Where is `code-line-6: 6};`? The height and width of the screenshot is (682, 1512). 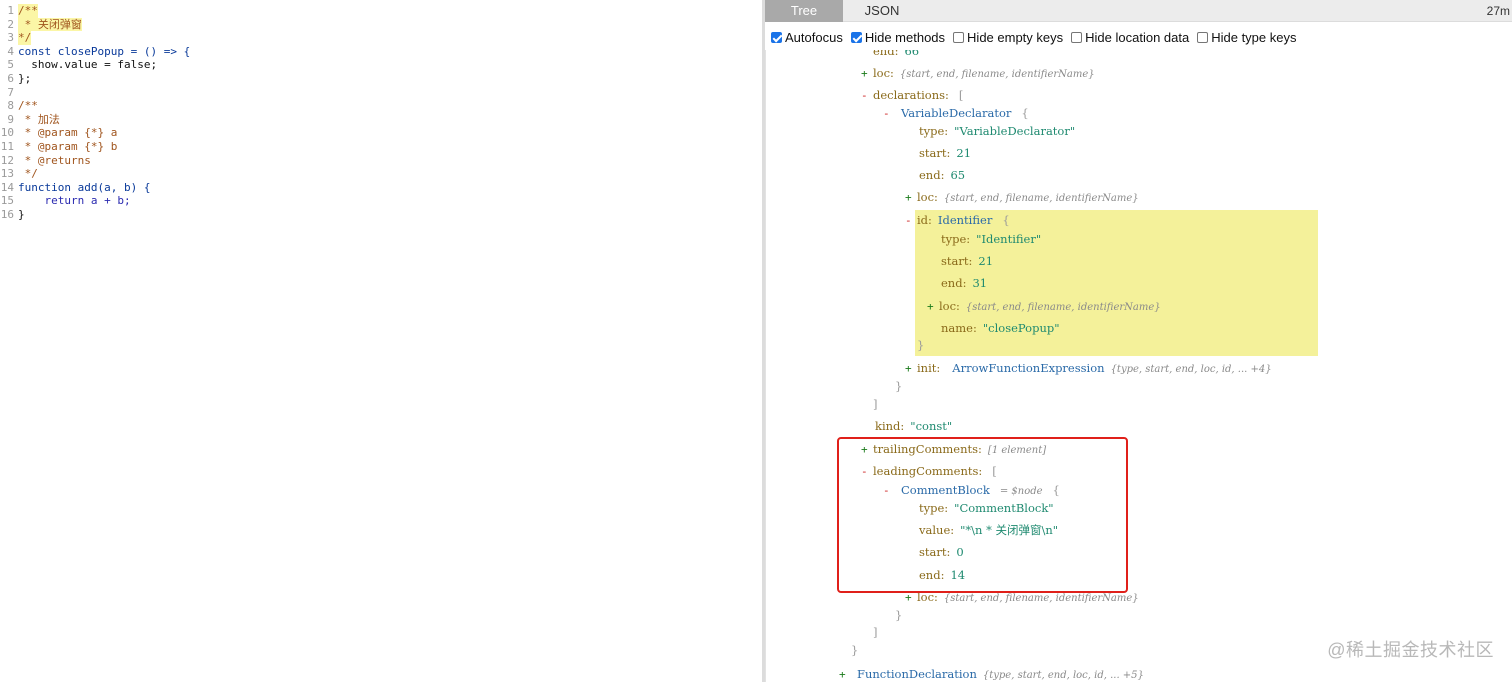 code-line-6: 6}; is located at coordinates (19, 78).